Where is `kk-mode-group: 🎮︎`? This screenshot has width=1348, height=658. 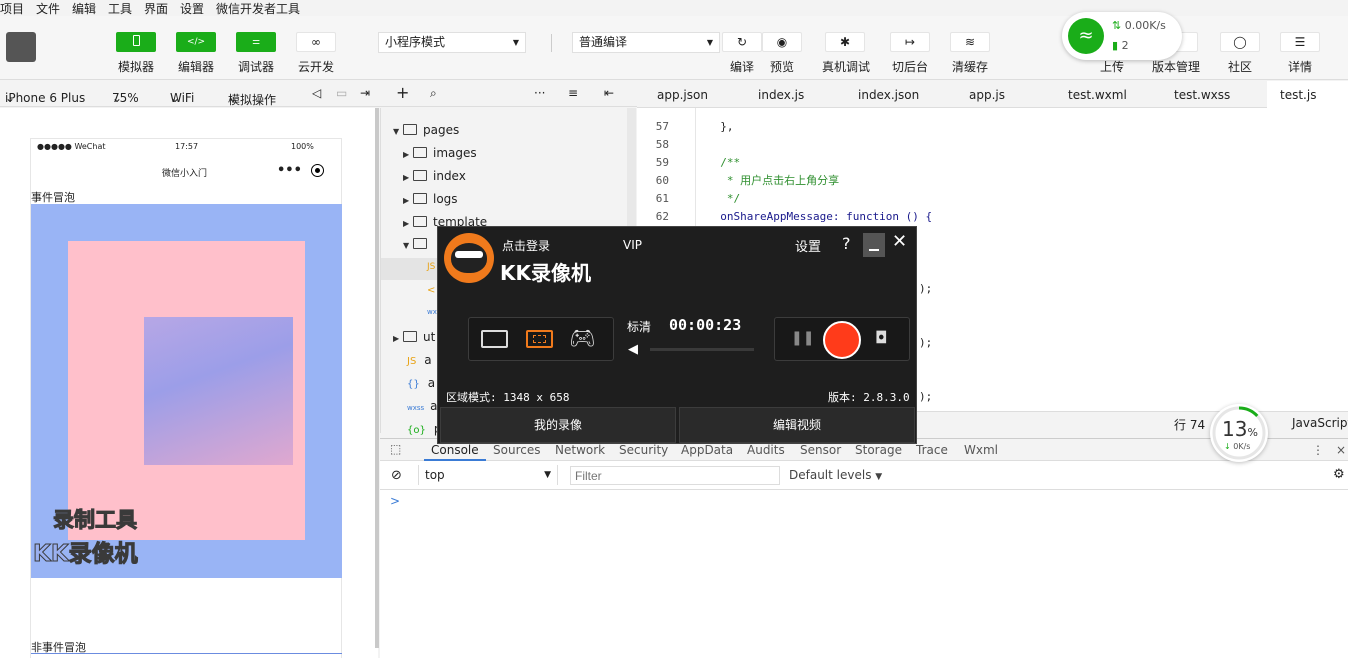
kk-mode-group: 🎮︎ is located at coordinates (541, 339).